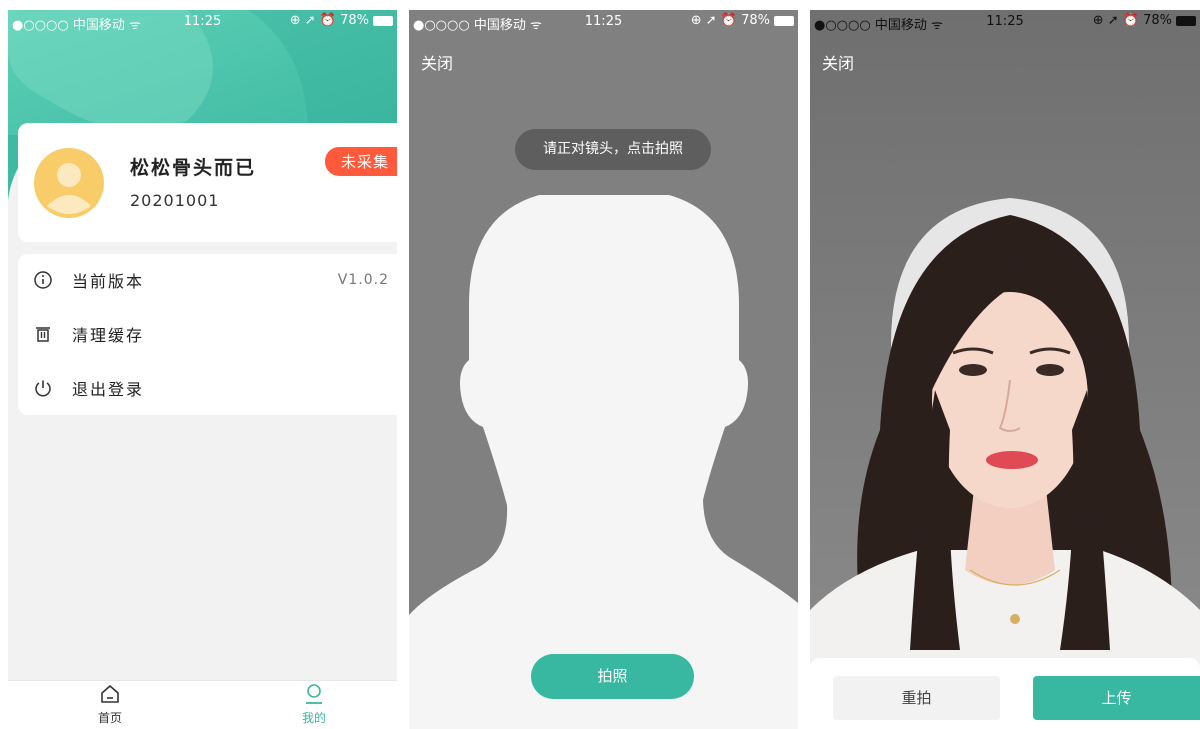 This screenshot has height=729, width=1200. I want to click on camera-hint: 请正对镜头，点击拍照, so click(613, 149).